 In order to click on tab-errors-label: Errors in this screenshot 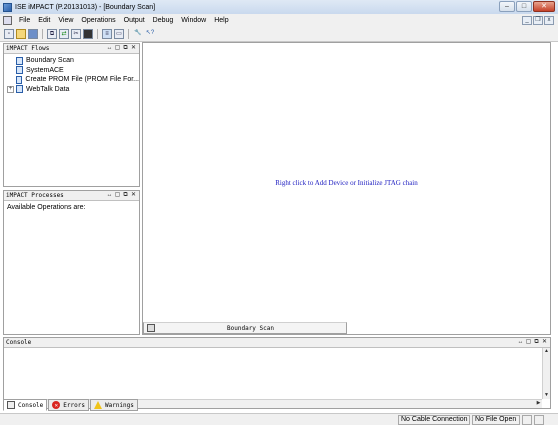, I will do `click(74, 405)`.